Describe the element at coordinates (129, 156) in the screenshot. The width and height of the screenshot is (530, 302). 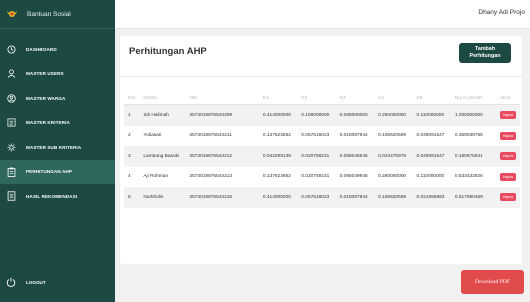
I see `cell-no: 3` at that location.